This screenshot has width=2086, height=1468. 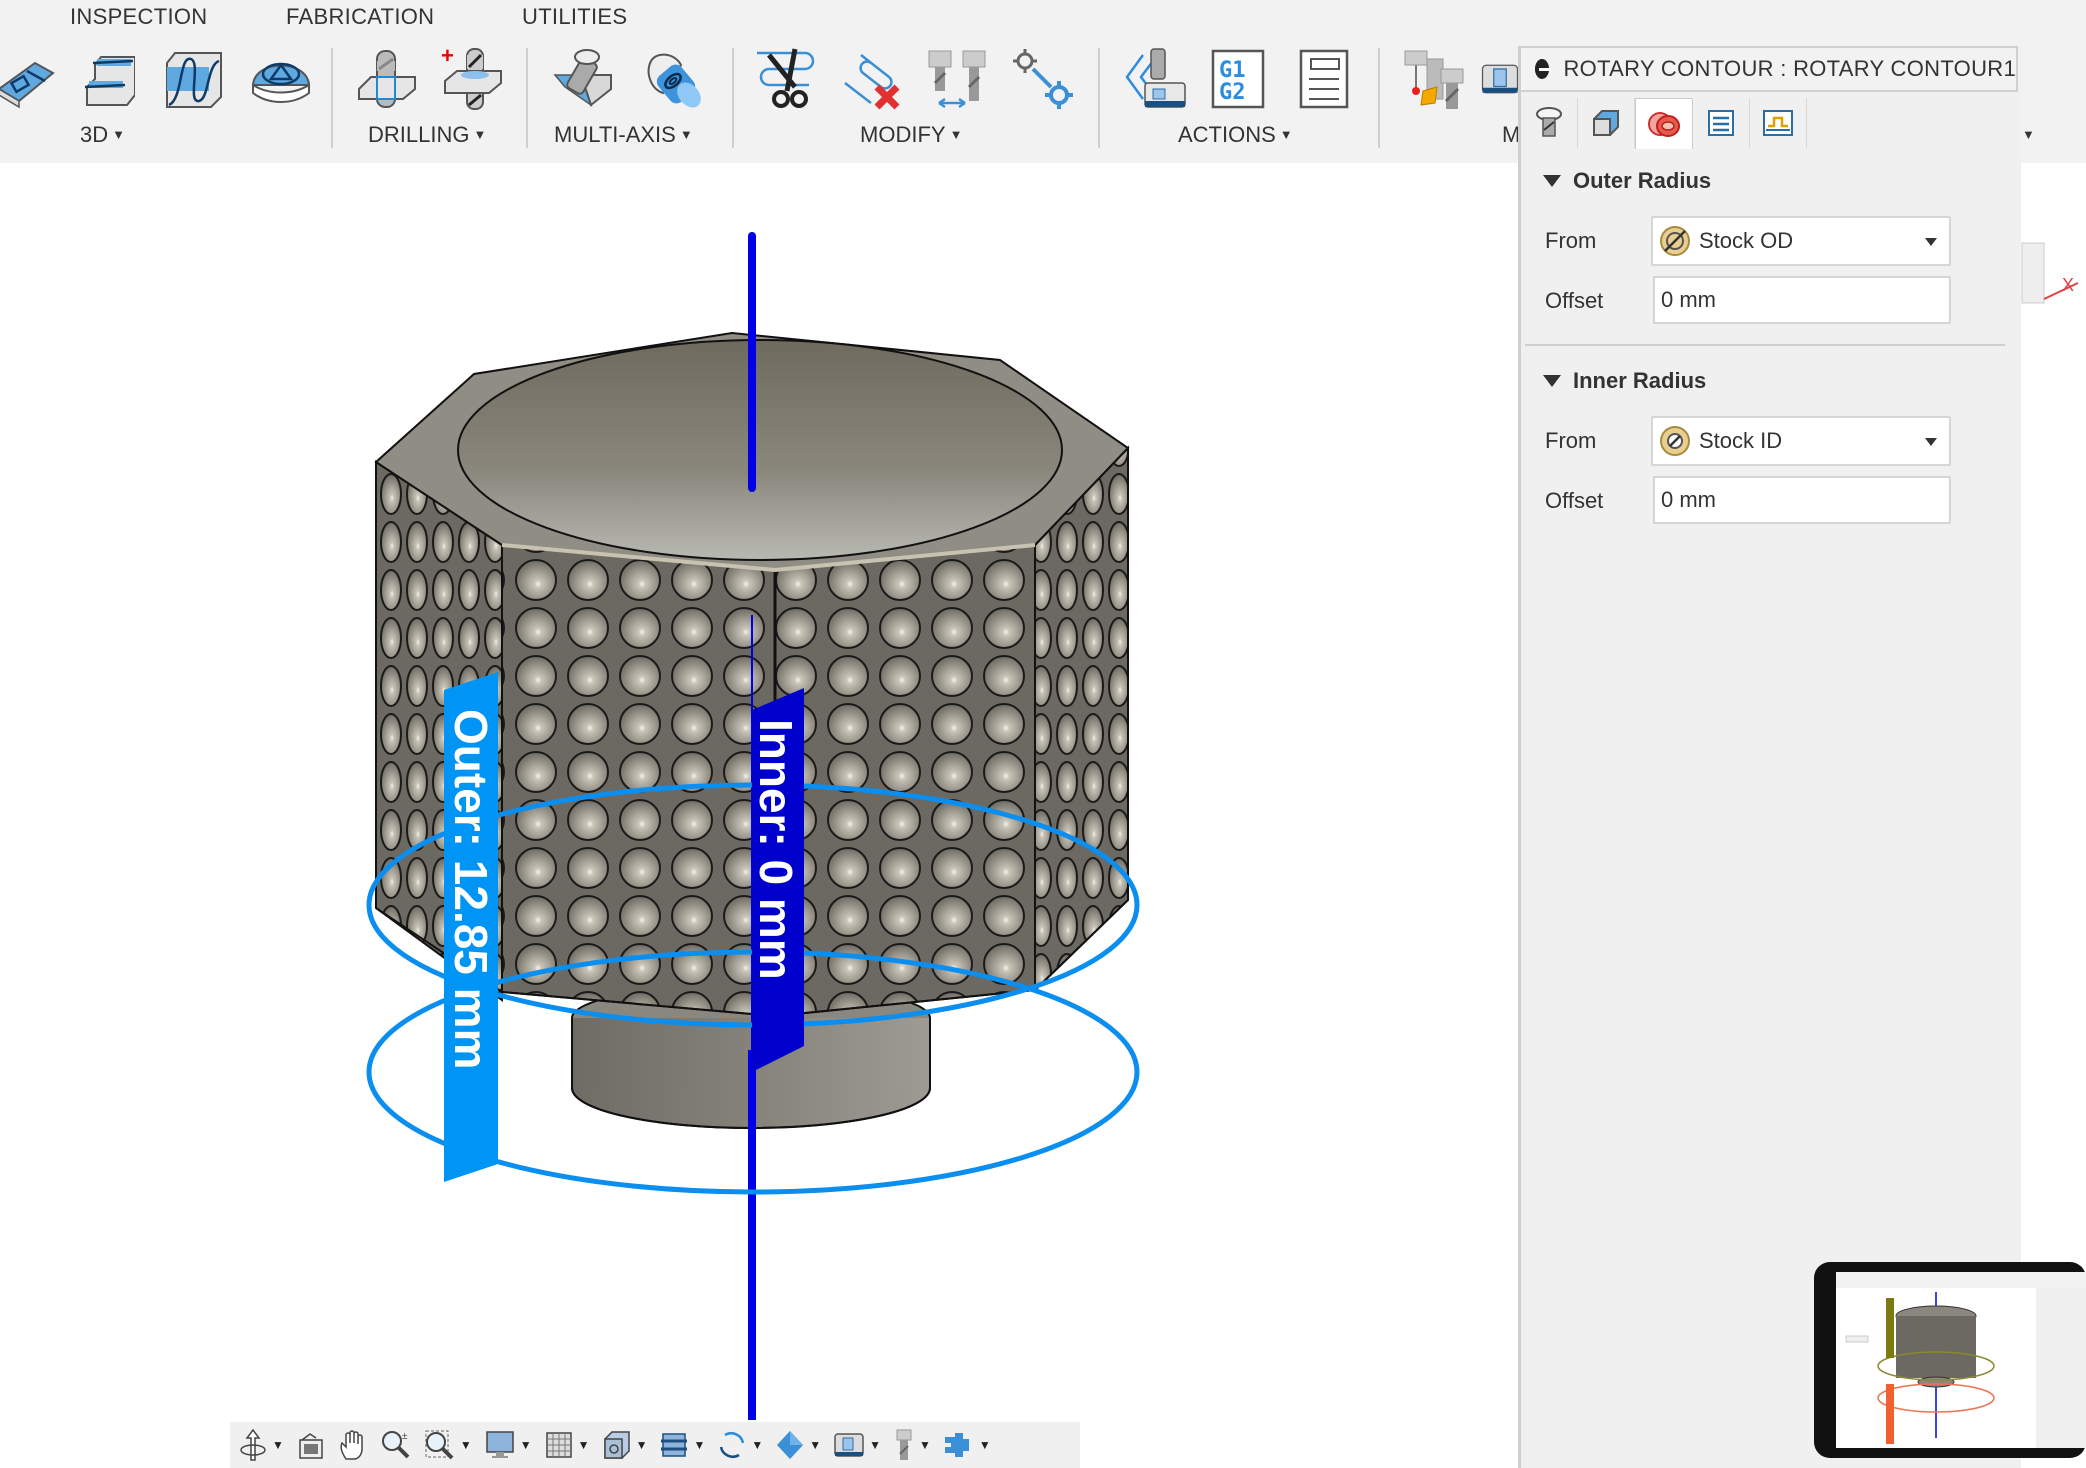 I want to click on orbit-button: ▼, so click(x=261, y=1445).